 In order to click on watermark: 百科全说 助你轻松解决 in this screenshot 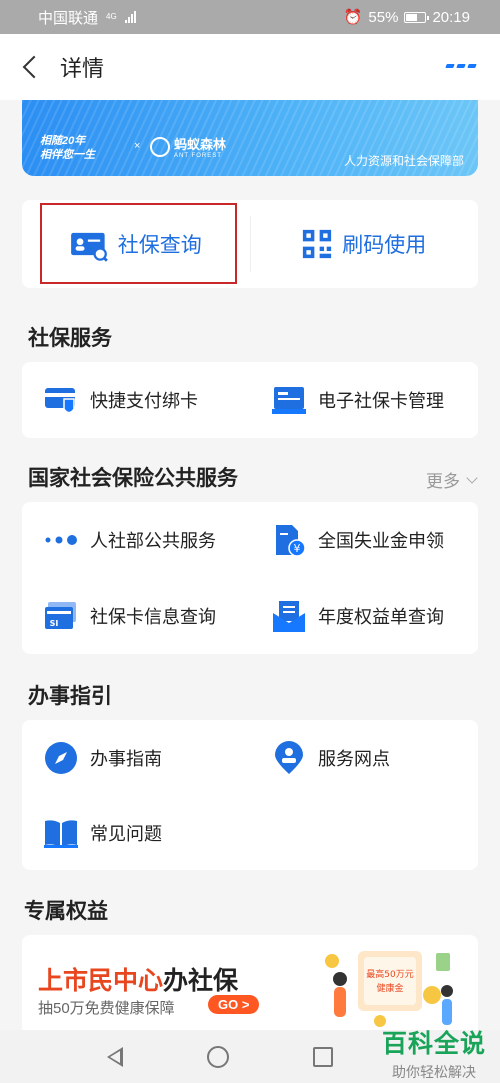, I will do `click(433, 1055)`.